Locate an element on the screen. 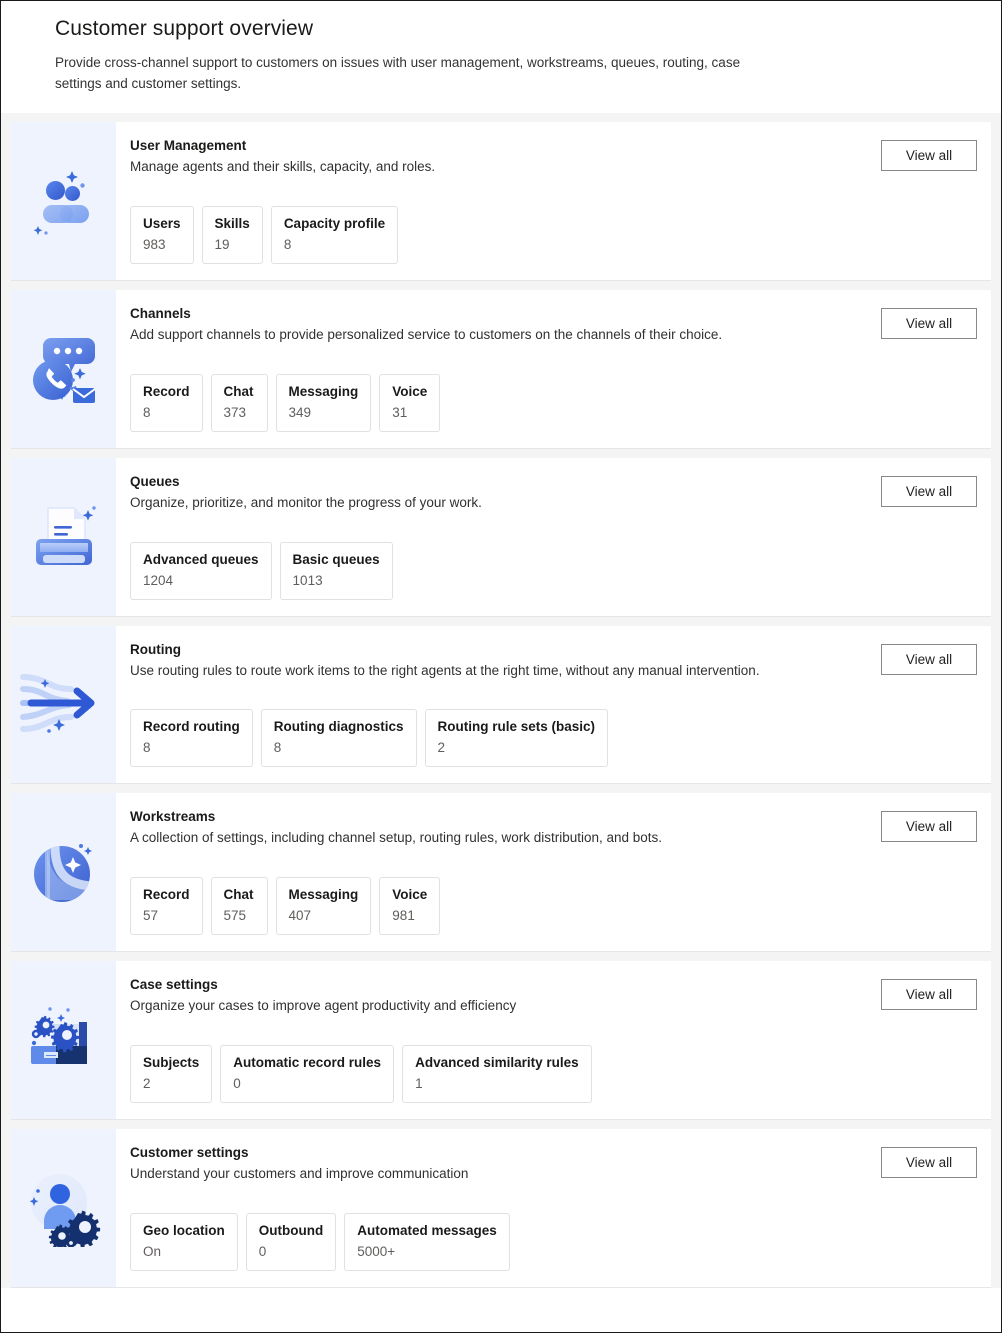 The height and width of the screenshot is (1333, 1002). stat-tile: Users 983 is located at coordinates (162, 234).